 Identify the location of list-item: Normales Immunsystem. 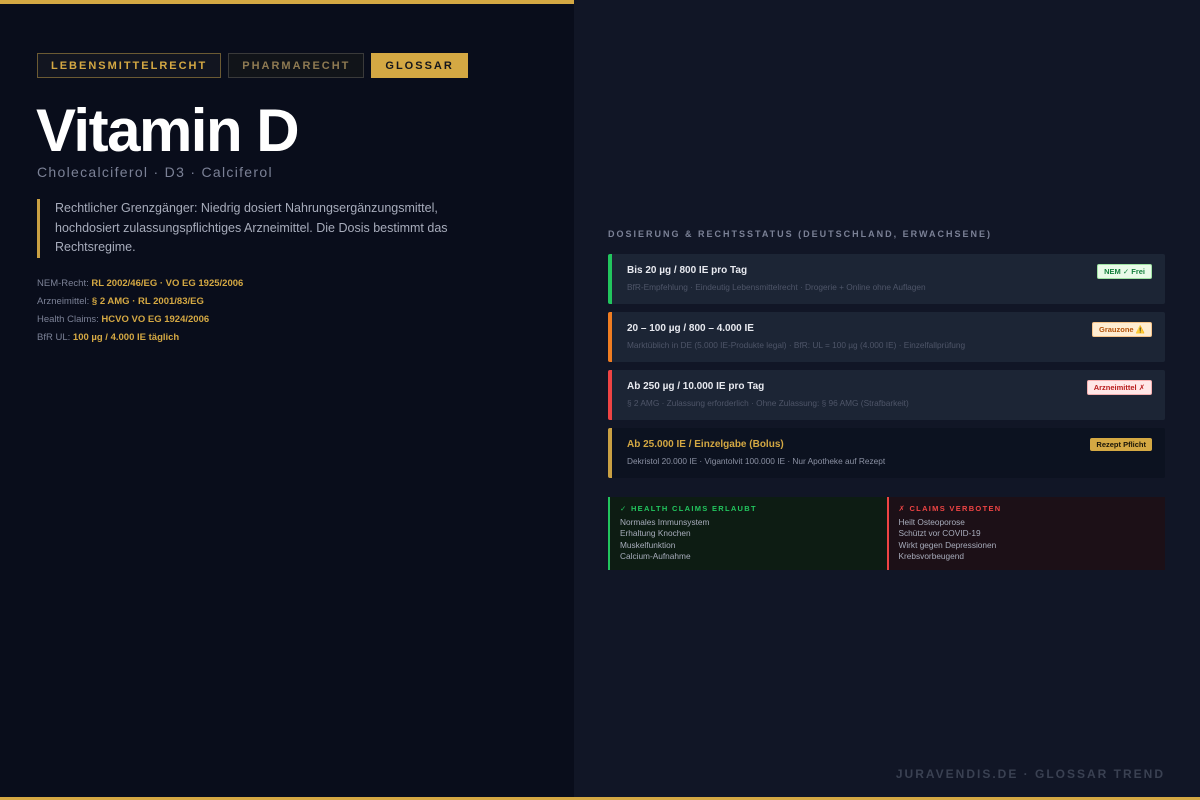
(665, 522).